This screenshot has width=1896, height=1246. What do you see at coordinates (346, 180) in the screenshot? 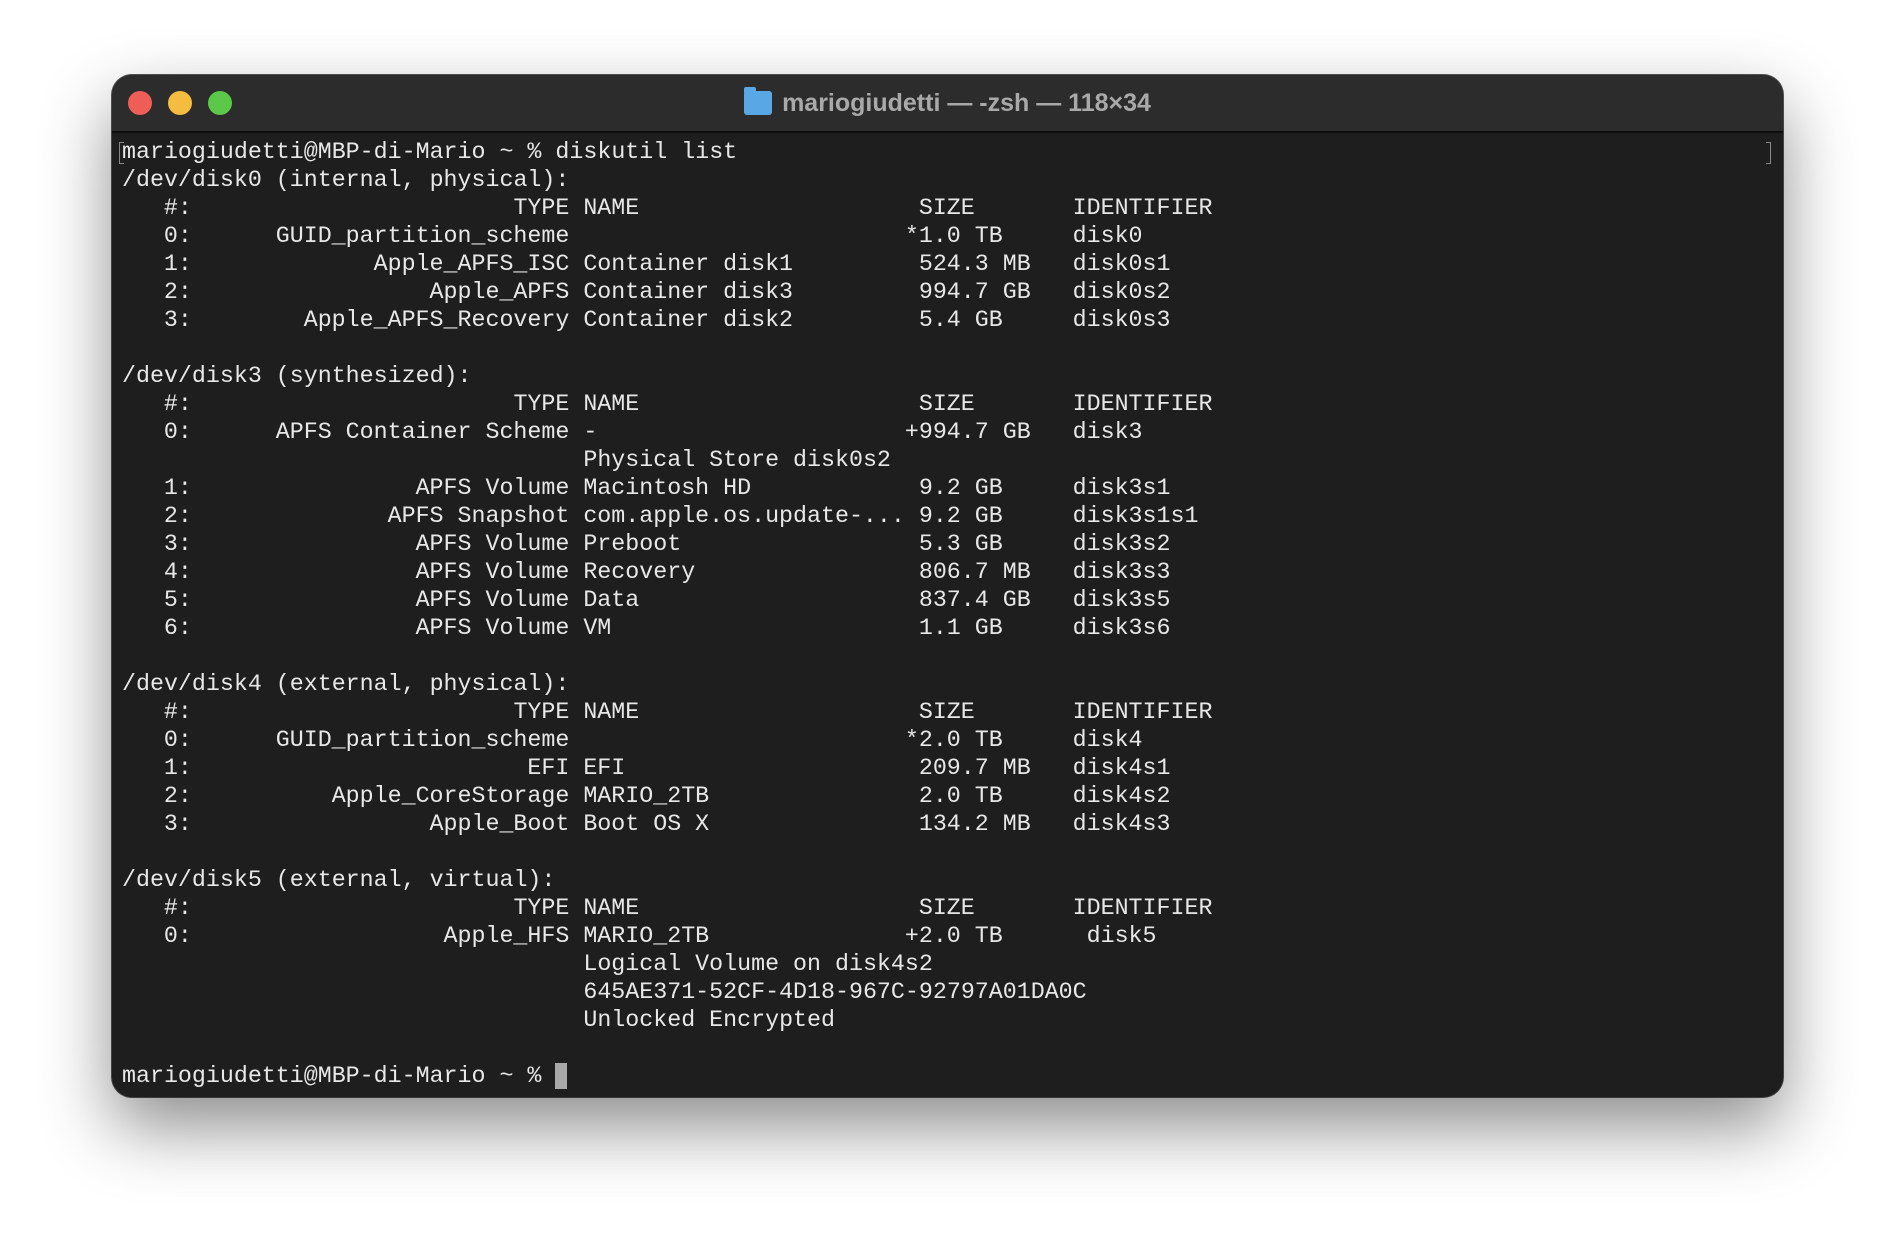
I see `disk-header: /dev/disk0 (internal, physical):` at bounding box center [346, 180].